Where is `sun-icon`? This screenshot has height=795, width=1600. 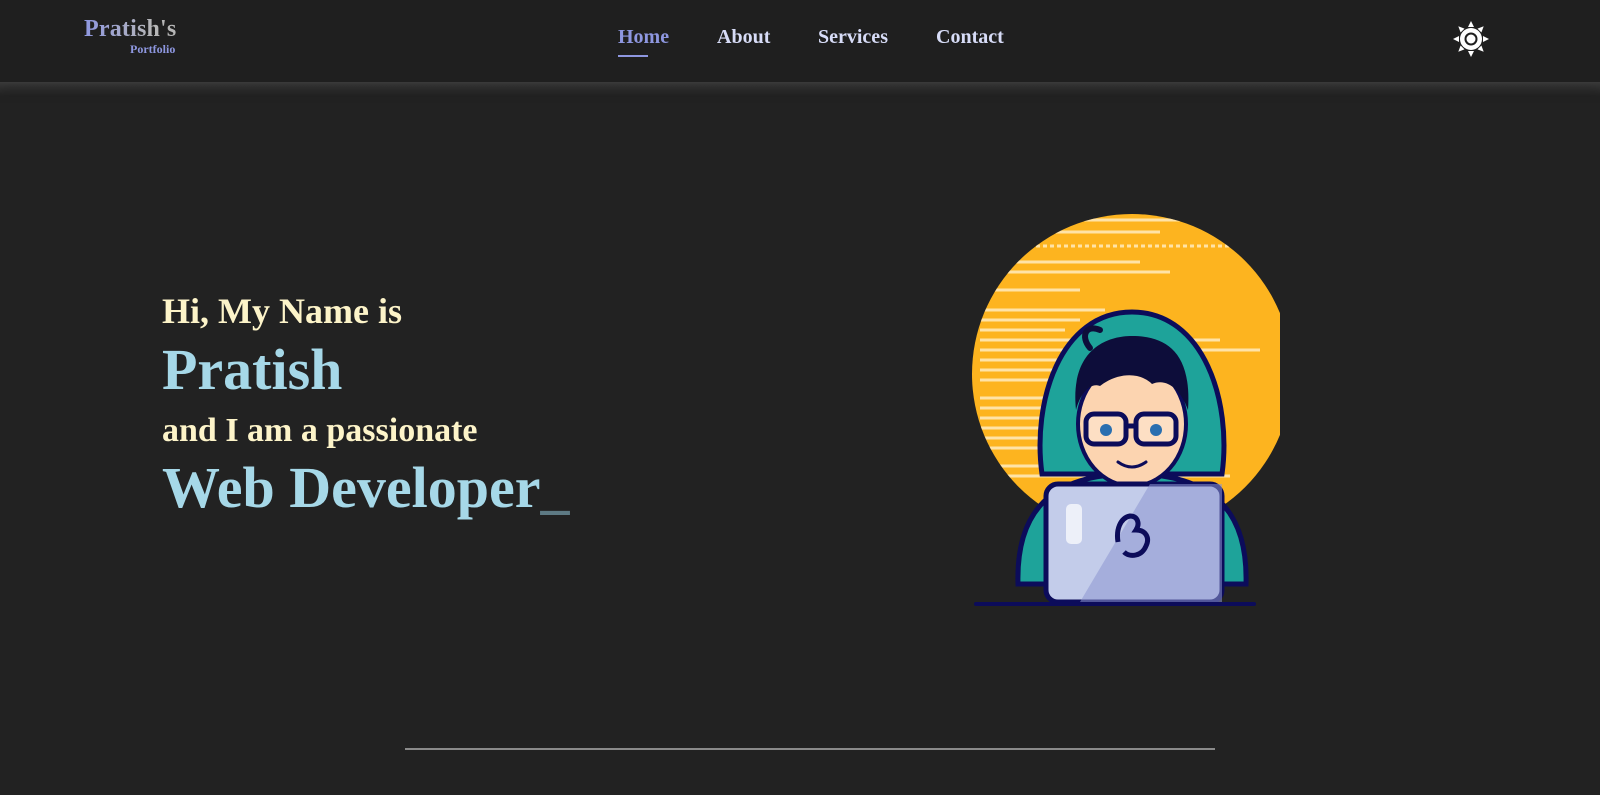 sun-icon is located at coordinates (1471, 39).